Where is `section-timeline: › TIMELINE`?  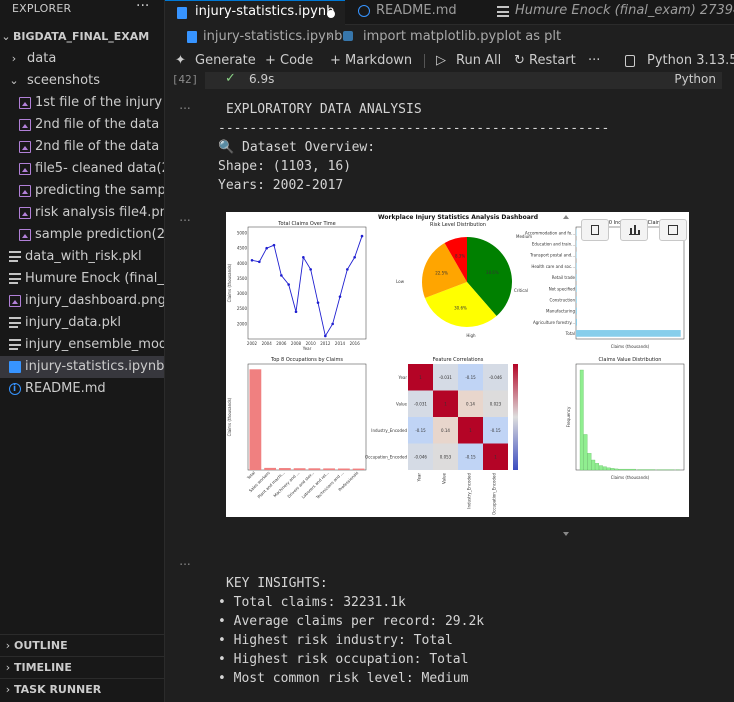
section-timeline: › TIMELINE is located at coordinates (82, 667).